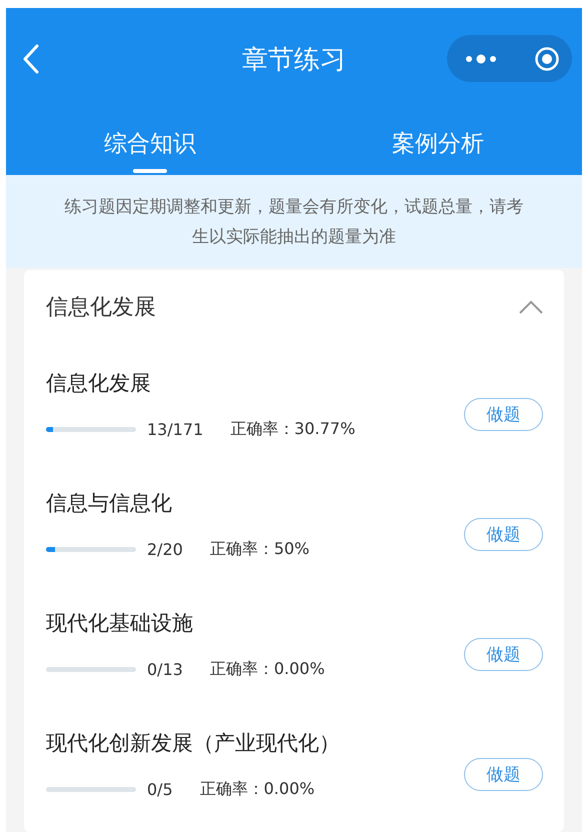  Describe the element at coordinates (294, 222) in the screenshot. I see `notice-text: 练习题因定期调整和更新，题量会有所变化，试题总量，请考生以实际能抽出的题量为准` at that location.